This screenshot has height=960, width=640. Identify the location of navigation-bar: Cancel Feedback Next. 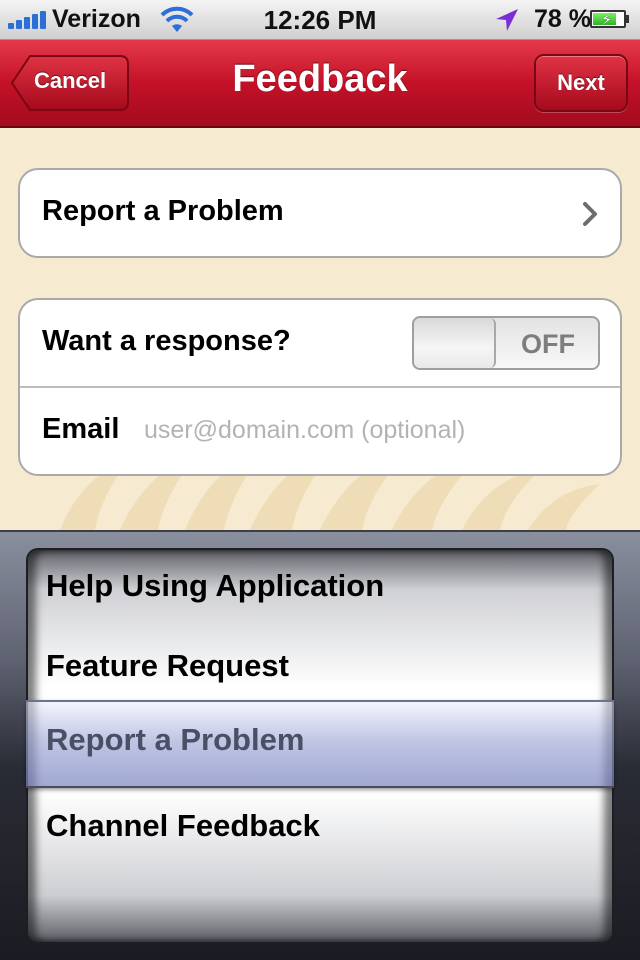
(320, 84).